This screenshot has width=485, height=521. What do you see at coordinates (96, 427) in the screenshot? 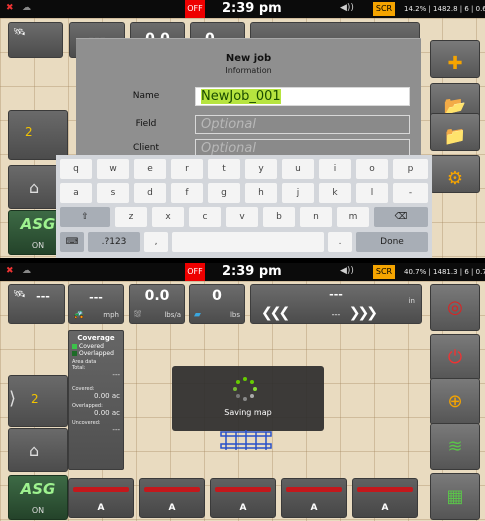
I see `uncovered-row: Uncovered: ---` at bounding box center [96, 427].